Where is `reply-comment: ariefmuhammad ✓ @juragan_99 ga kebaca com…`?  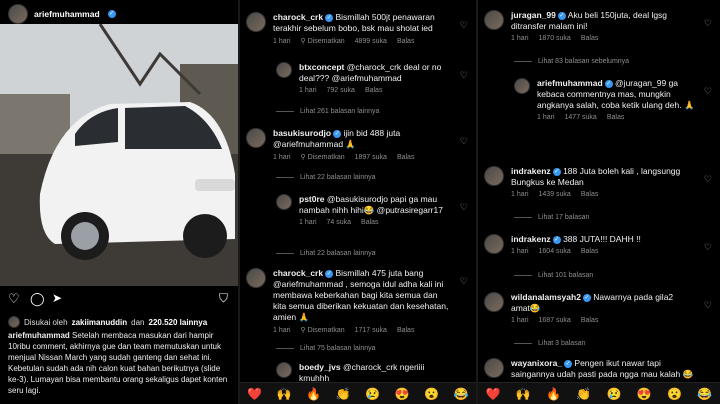 reply-comment: ariefmuhammad ✓ @juragan_99 ga kebaca com… is located at coordinates (607, 99).